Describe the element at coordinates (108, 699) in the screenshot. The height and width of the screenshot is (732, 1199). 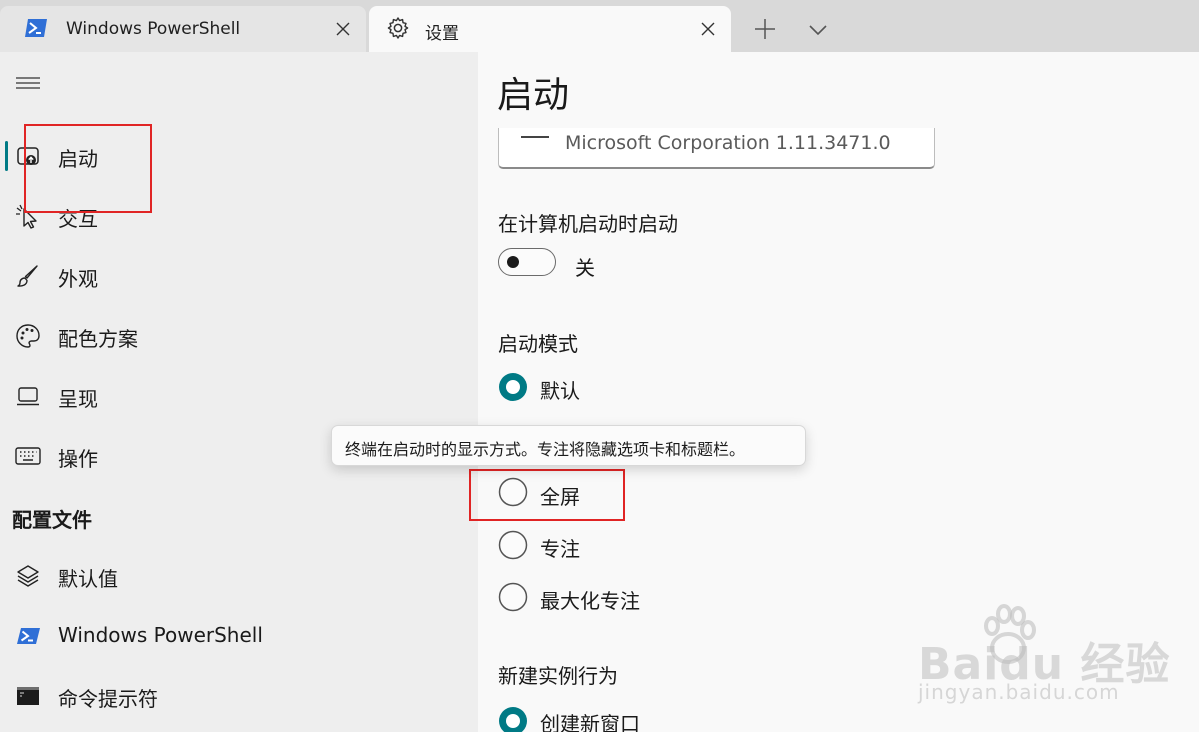
I see `sidebar-item-label: 命令提示符` at that location.